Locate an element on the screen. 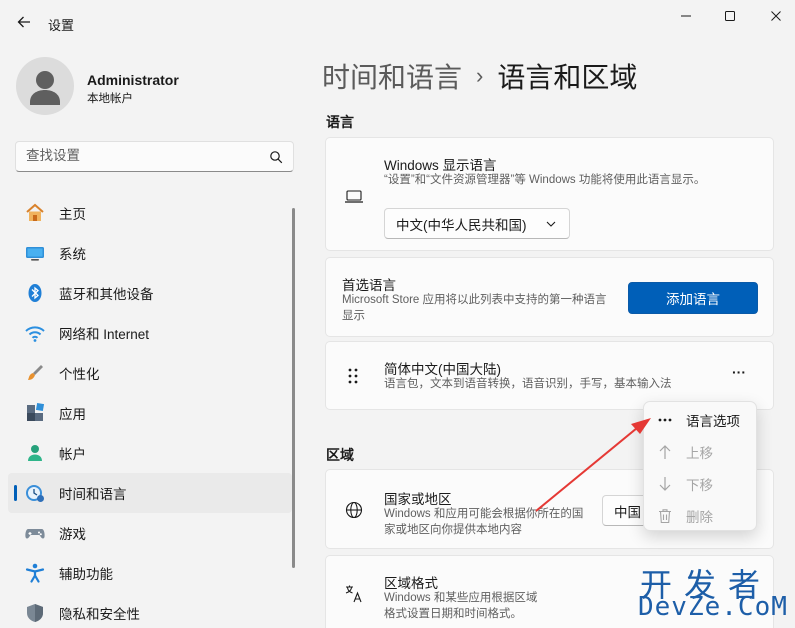 The height and width of the screenshot is (628, 795). annotation-arrow is located at coordinates (593, 465).